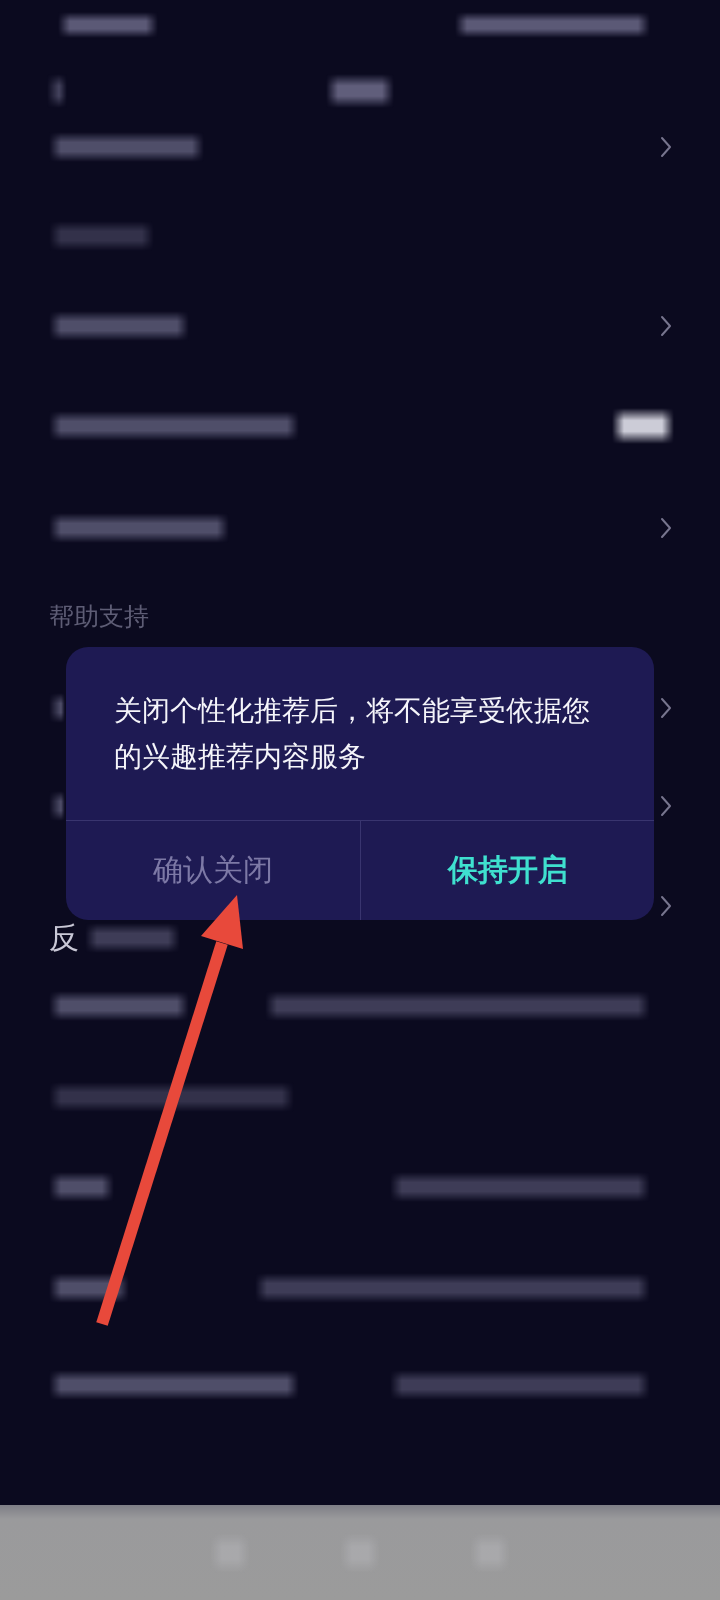  Describe the element at coordinates (213, 870) in the screenshot. I see `dialog-button: 确认关闭` at that location.